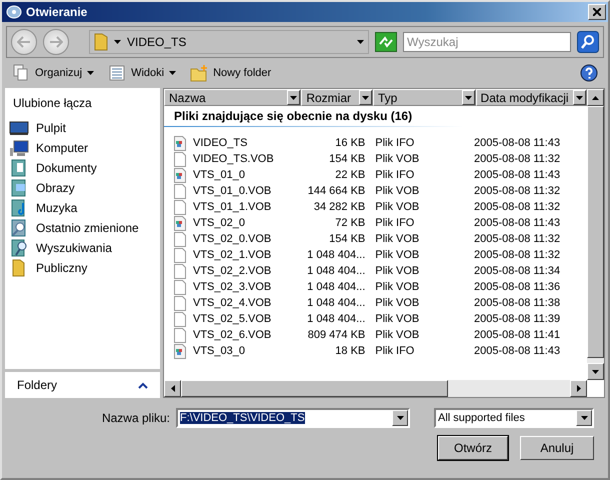  What do you see at coordinates (293, 418) in the screenshot?
I see `filename-field: F:\VIDEO_TS\VIDEO_TS` at bounding box center [293, 418].